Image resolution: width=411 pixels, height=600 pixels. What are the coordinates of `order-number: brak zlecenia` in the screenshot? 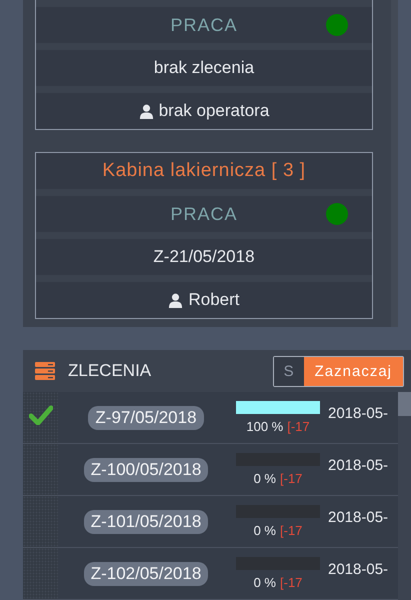 It's located at (204, 68).